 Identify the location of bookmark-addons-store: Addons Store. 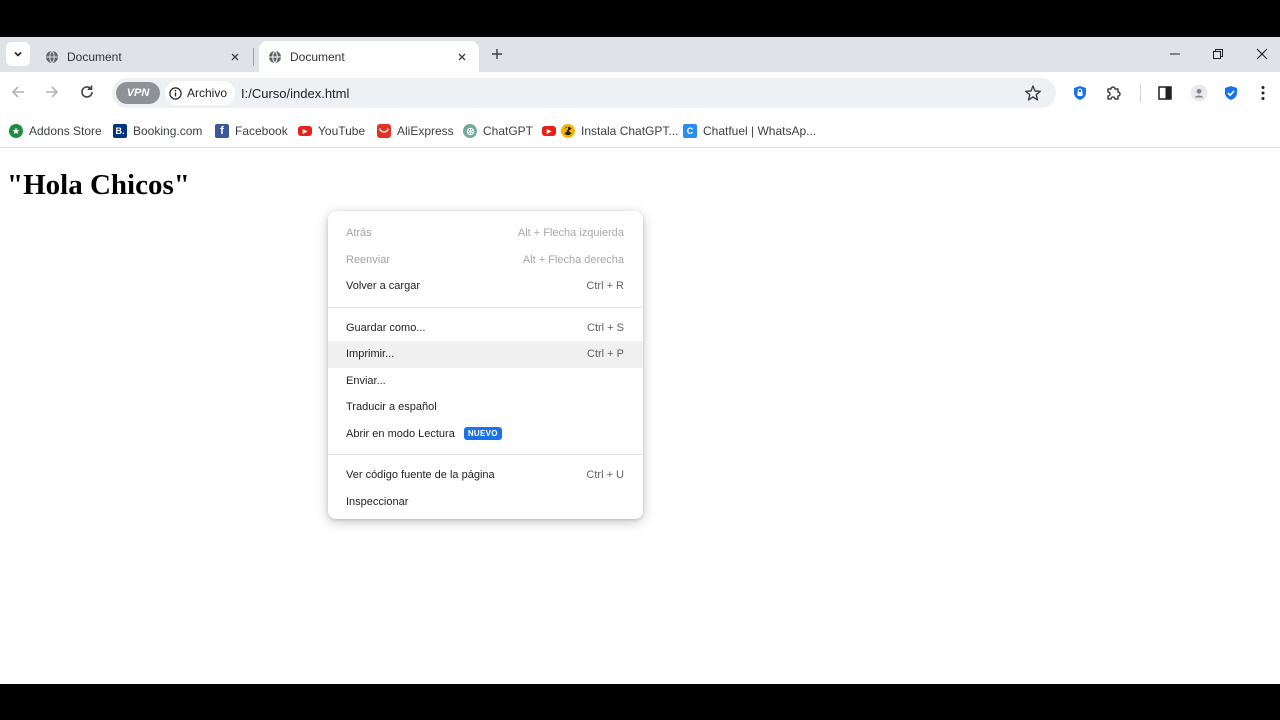
(55, 131).